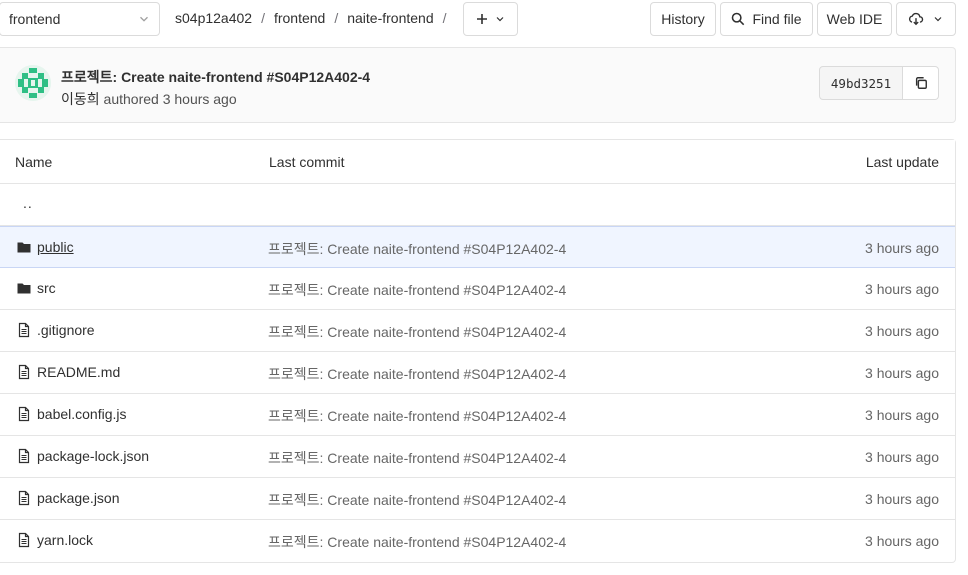  What do you see at coordinates (78, 372) in the screenshot?
I see `file-name-link: README.md` at bounding box center [78, 372].